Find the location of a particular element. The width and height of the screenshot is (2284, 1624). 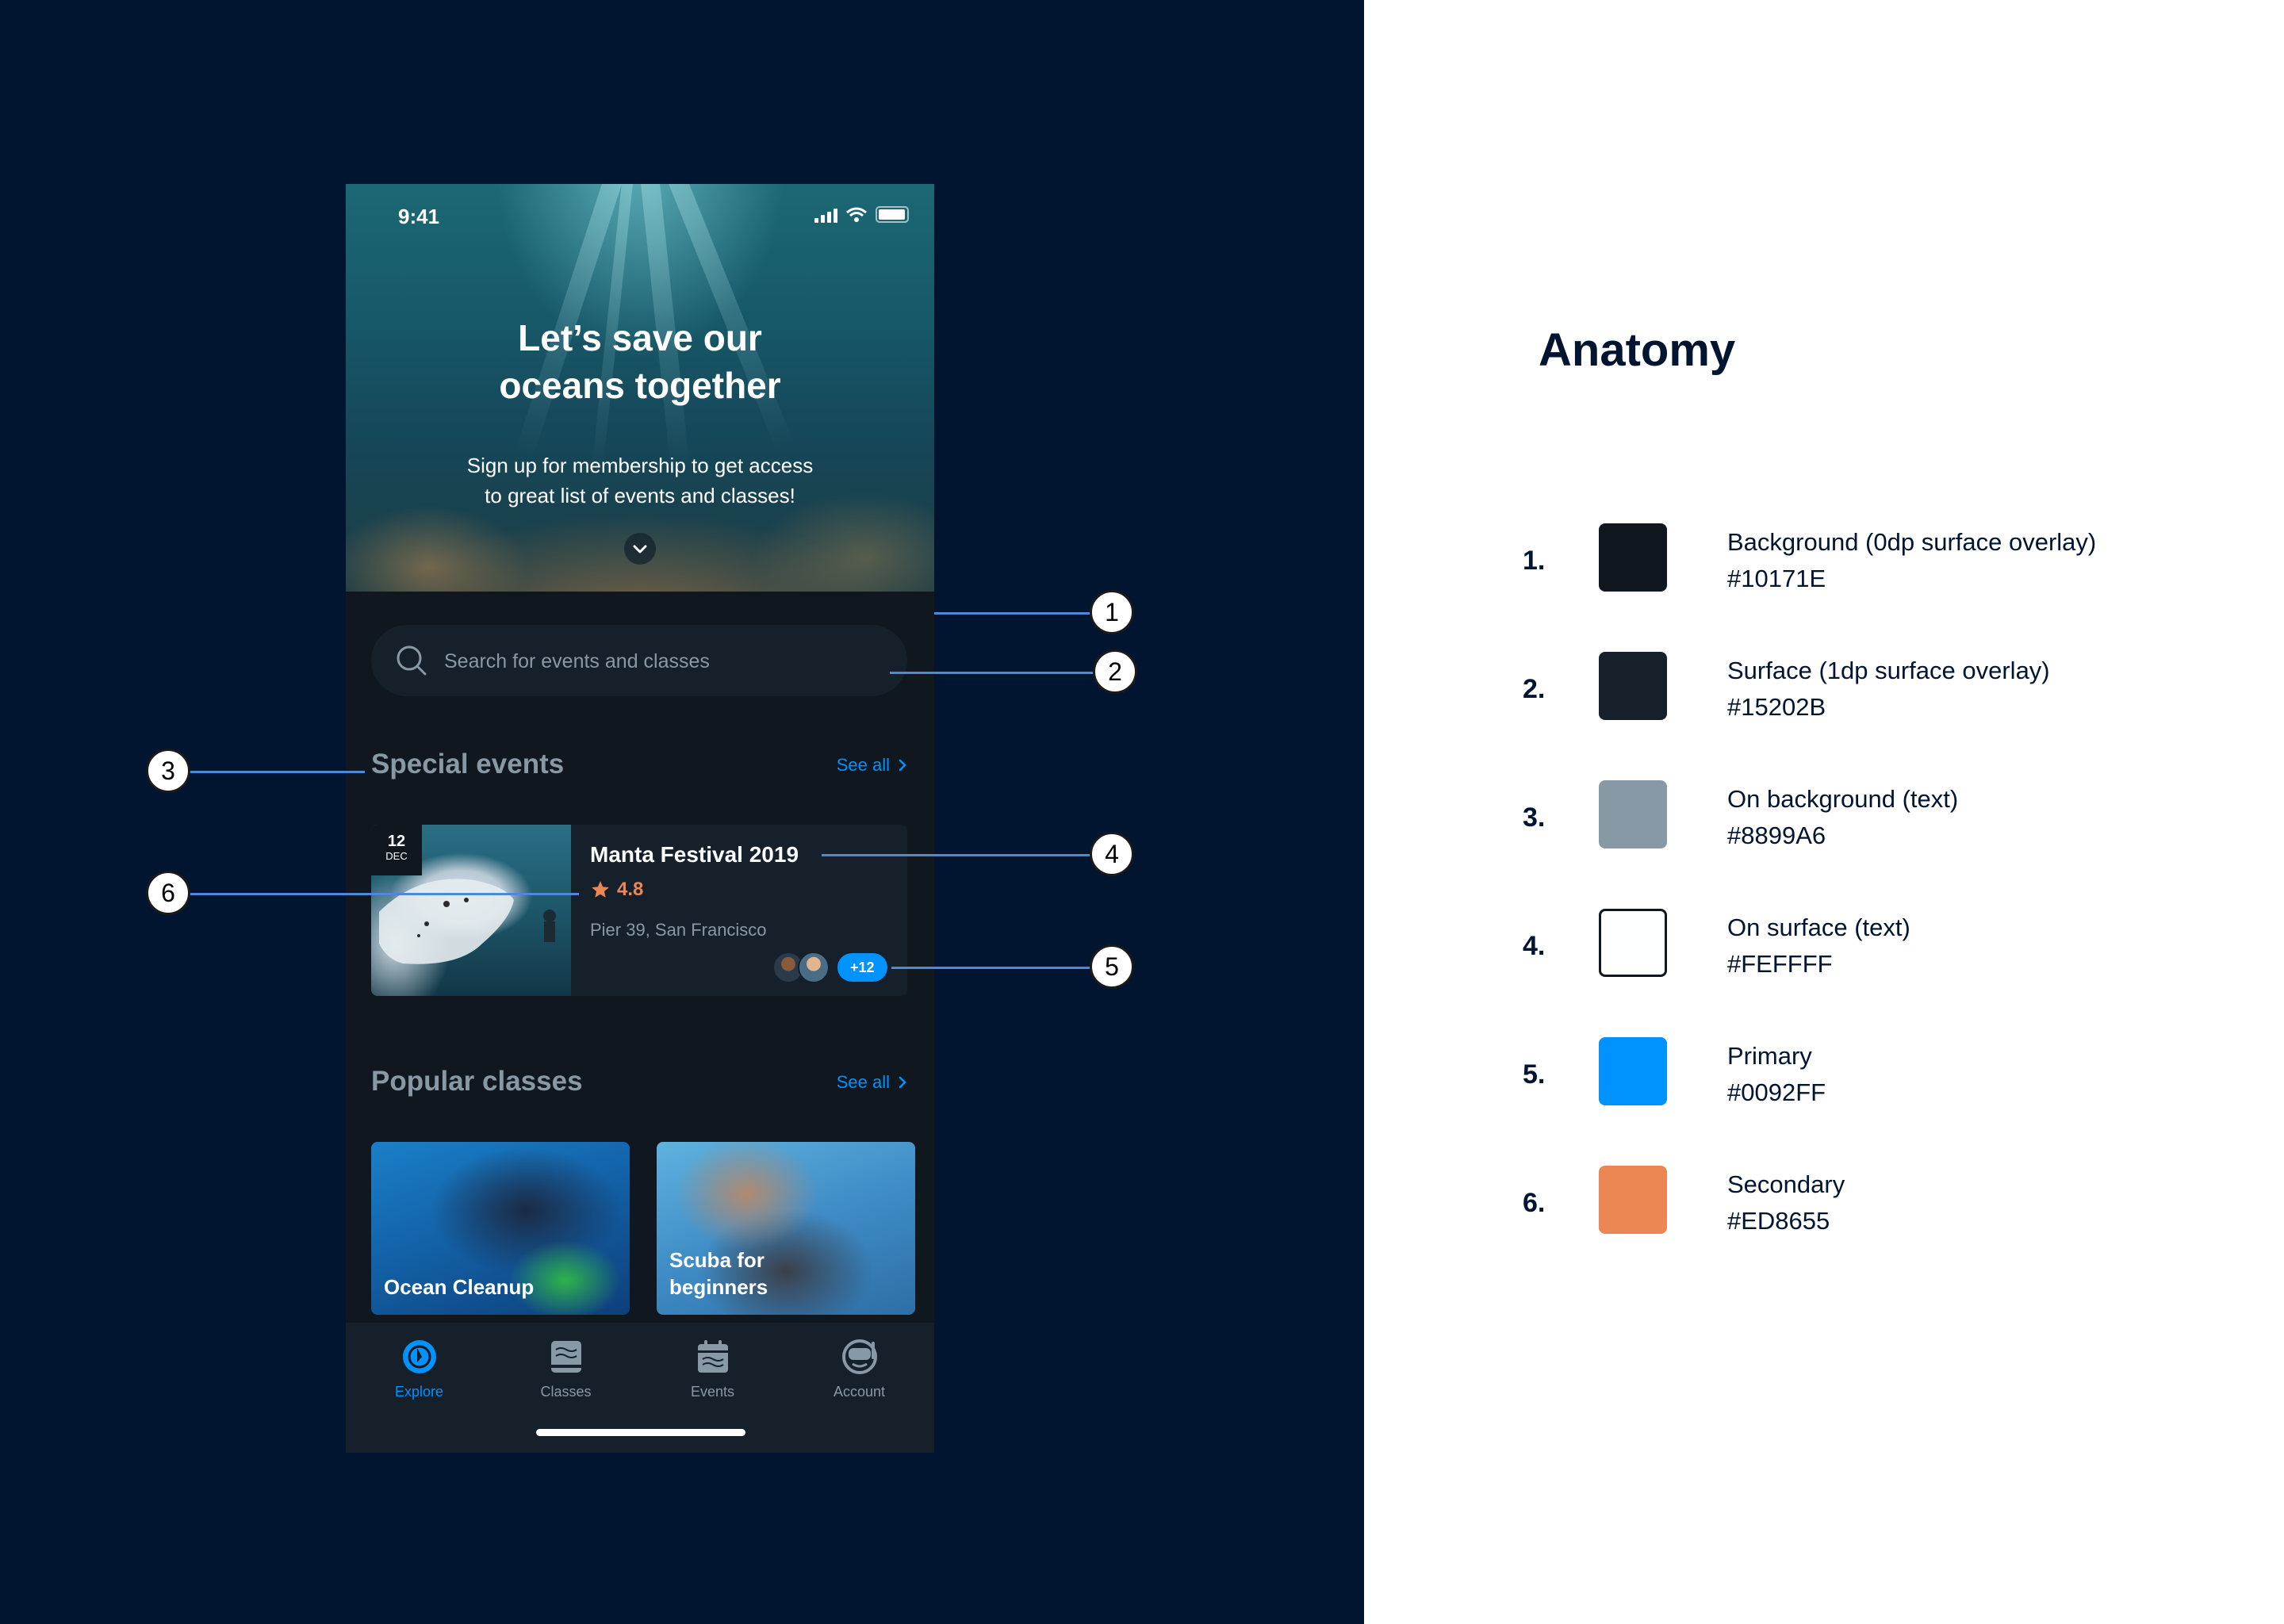

popular-classes-see-all-link: See all is located at coordinates (872, 1082).